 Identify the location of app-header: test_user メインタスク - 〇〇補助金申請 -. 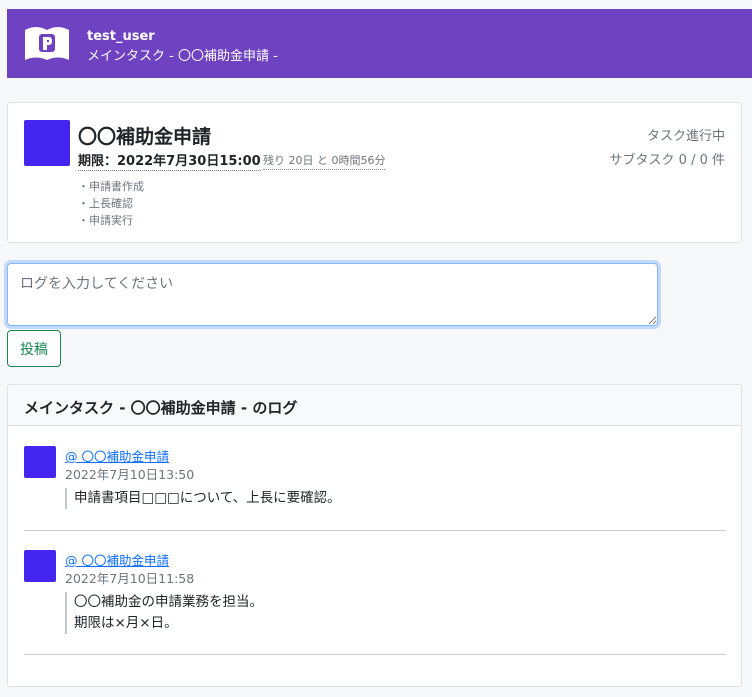
(379, 43).